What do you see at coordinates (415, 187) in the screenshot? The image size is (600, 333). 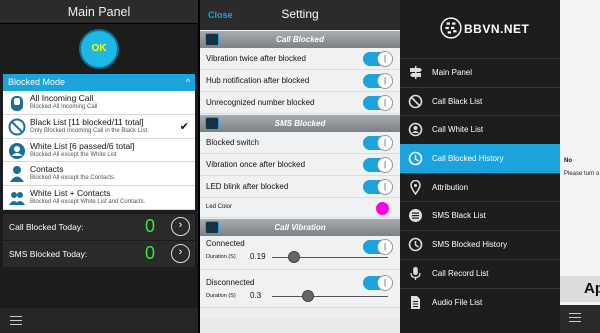 I see `location-pin-icon` at bounding box center [415, 187].